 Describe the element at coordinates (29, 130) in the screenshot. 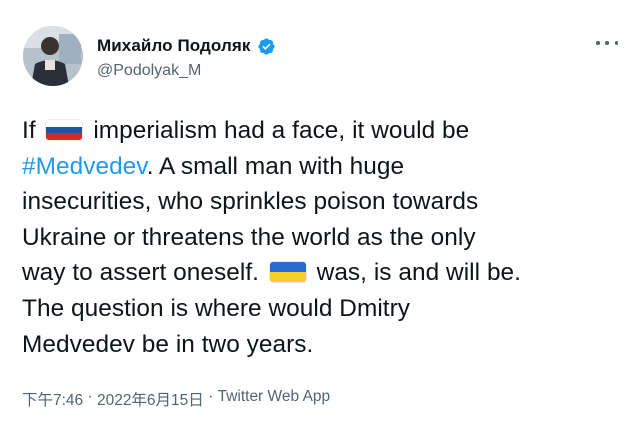

I see `text-segment: If` at that location.